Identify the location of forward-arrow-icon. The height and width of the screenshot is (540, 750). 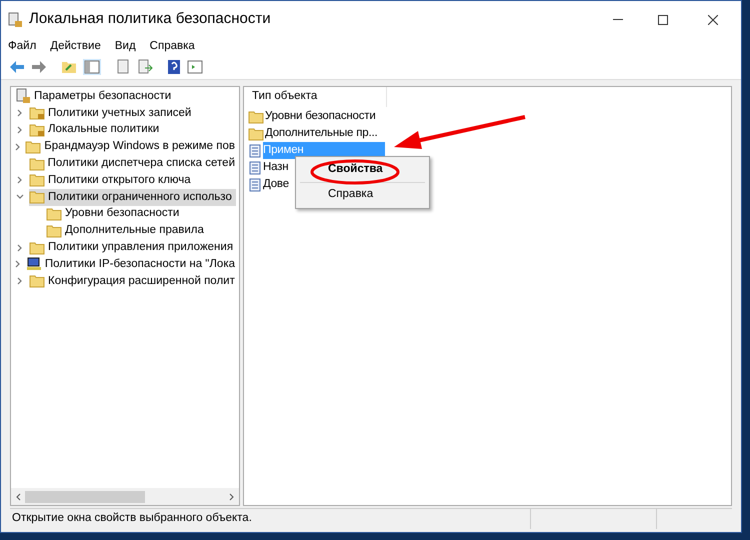
(39, 67).